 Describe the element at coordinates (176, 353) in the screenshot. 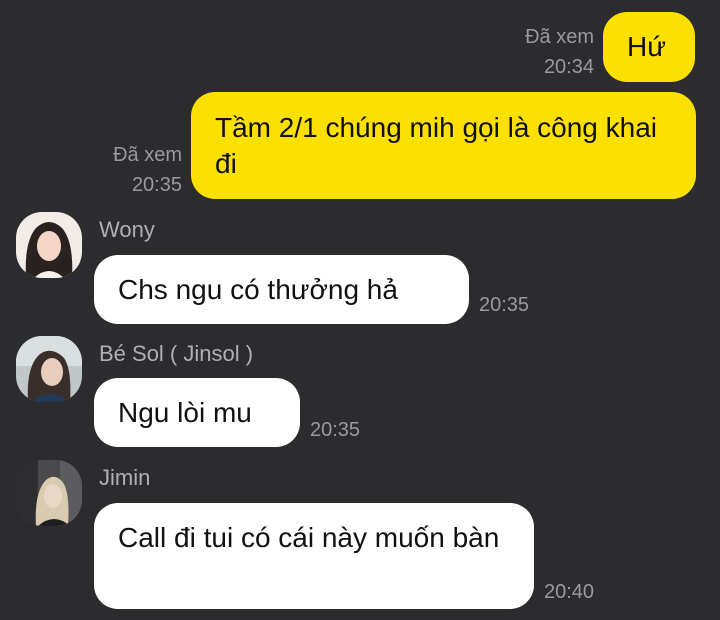

I see `sender-name: Bé Sol ( Jinsol )` at that location.